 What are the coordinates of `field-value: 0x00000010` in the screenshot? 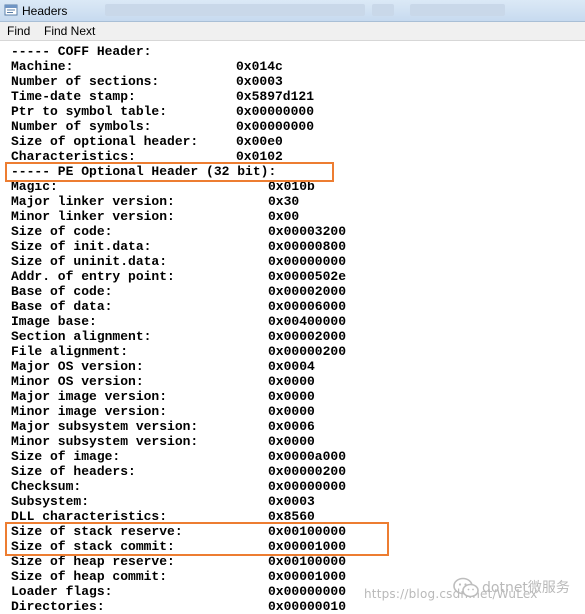 It's located at (307, 606).